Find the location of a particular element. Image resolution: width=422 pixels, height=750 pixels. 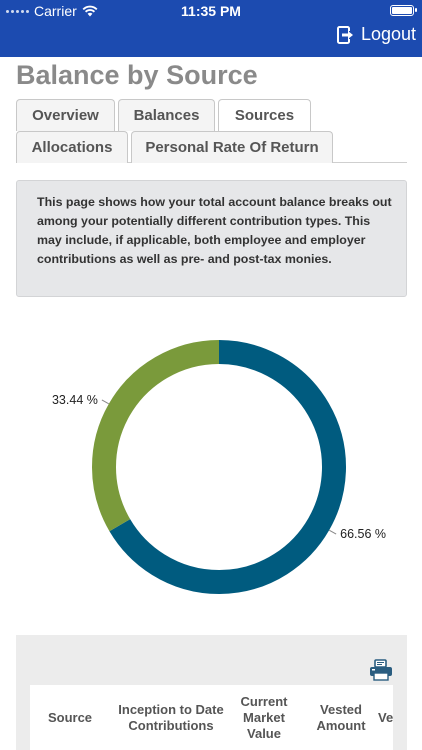

battery-icon is located at coordinates (403, 10).